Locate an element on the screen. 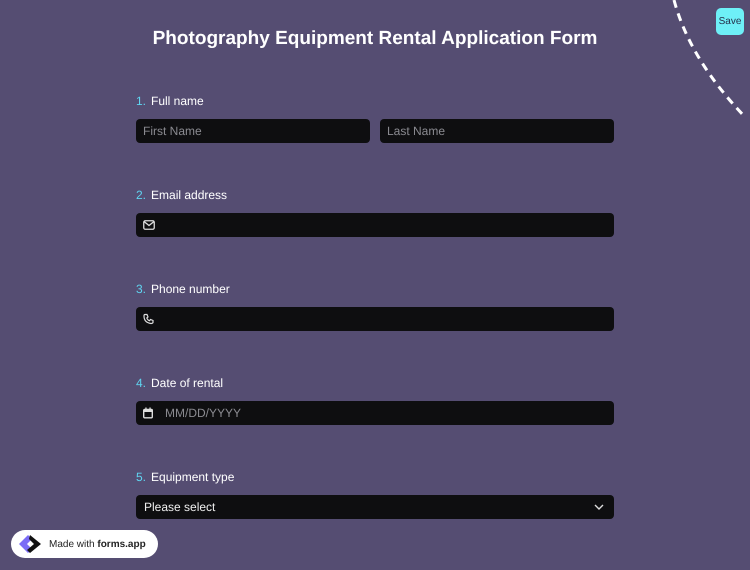 Image resolution: width=750 pixels, height=570 pixels. question-number: 3. is located at coordinates (141, 289).